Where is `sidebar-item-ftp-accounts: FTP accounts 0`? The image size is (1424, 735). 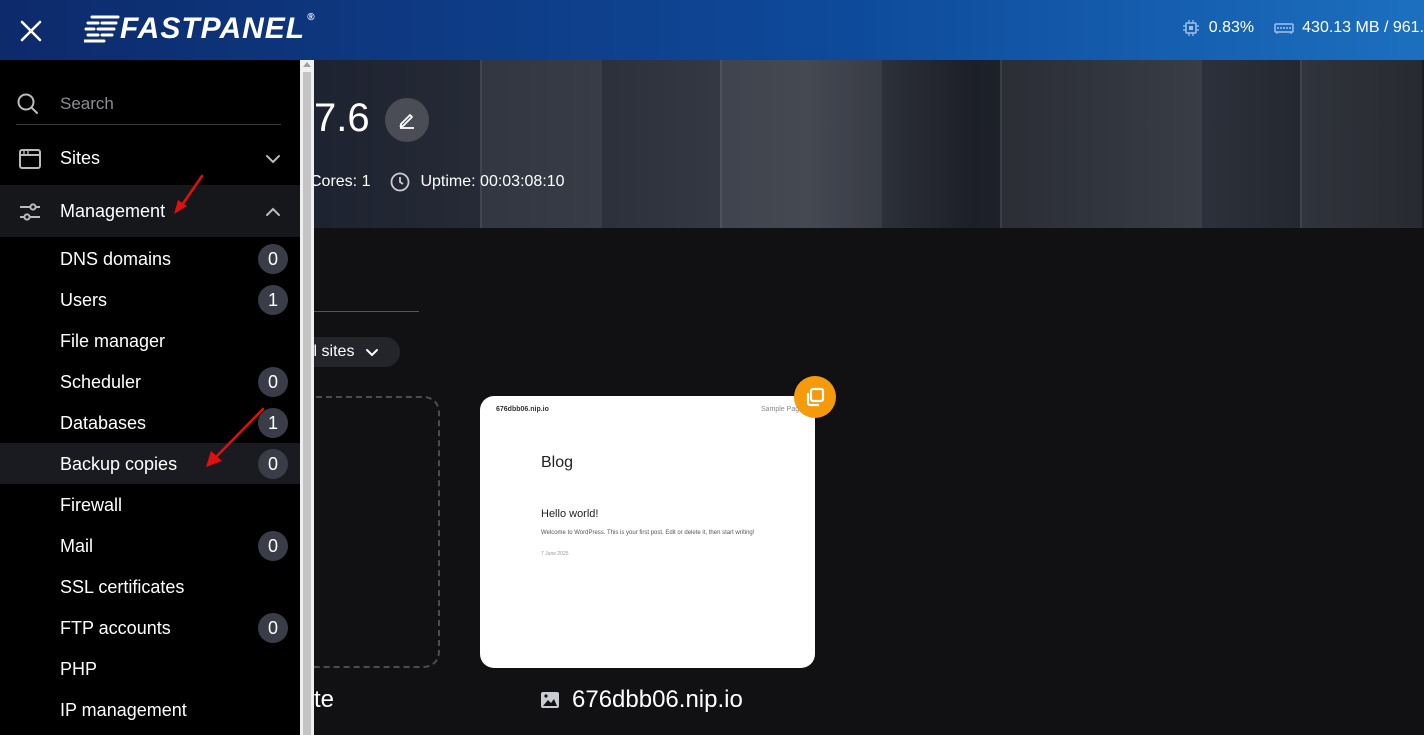
sidebar-item-ftp-accounts: FTP accounts 0 is located at coordinates (150, 627).